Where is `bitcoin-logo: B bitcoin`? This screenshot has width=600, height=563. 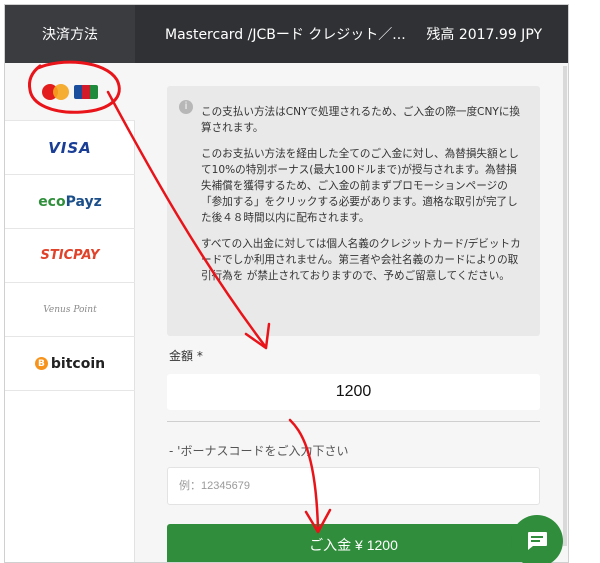
bitcoin-logo: B bitcoin is located at coordinates (69, 364).